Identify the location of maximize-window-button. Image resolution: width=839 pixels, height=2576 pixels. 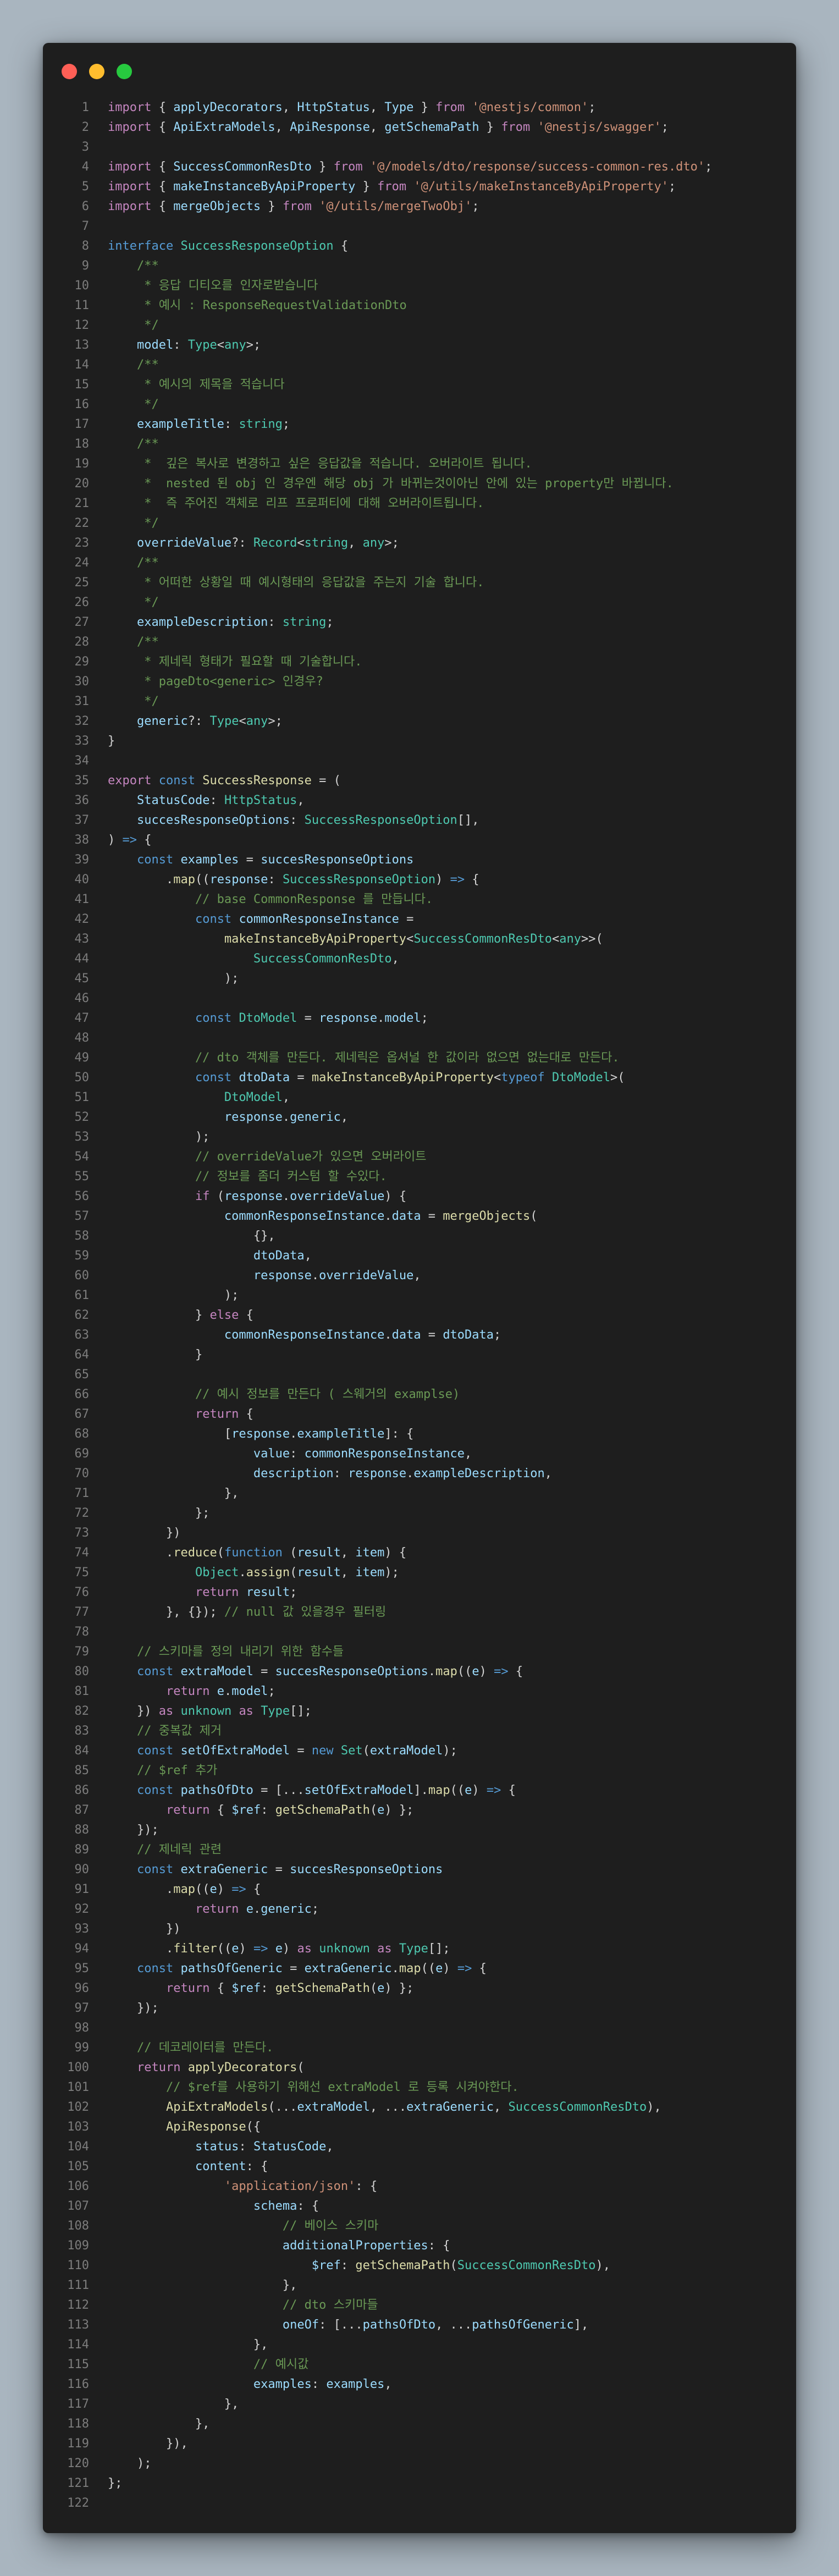
(124, 71).